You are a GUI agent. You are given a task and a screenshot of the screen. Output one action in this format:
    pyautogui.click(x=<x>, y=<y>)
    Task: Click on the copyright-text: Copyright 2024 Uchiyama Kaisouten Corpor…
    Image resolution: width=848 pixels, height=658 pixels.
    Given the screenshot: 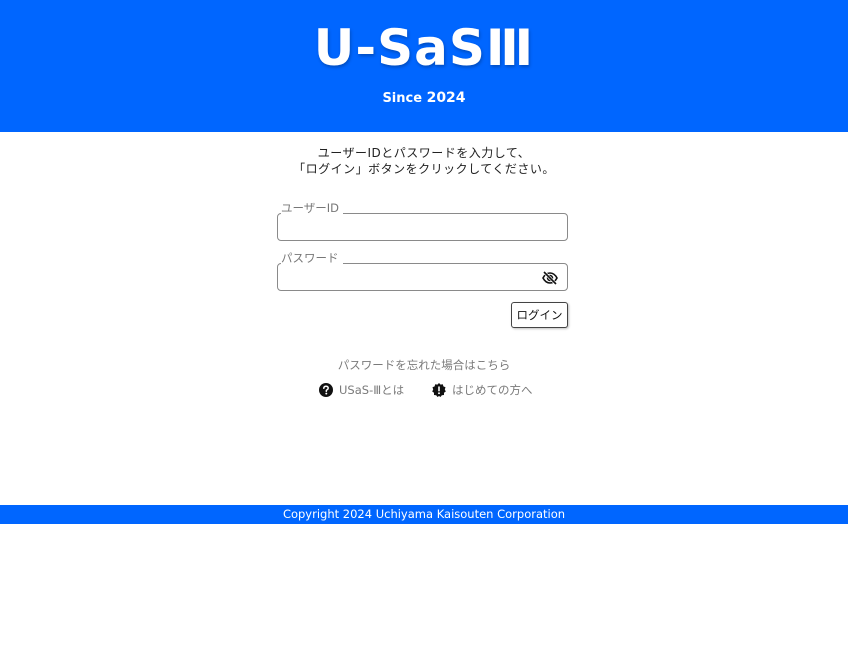 What is the action you would take?
    pyautogui.click(x=424, y=514)
    